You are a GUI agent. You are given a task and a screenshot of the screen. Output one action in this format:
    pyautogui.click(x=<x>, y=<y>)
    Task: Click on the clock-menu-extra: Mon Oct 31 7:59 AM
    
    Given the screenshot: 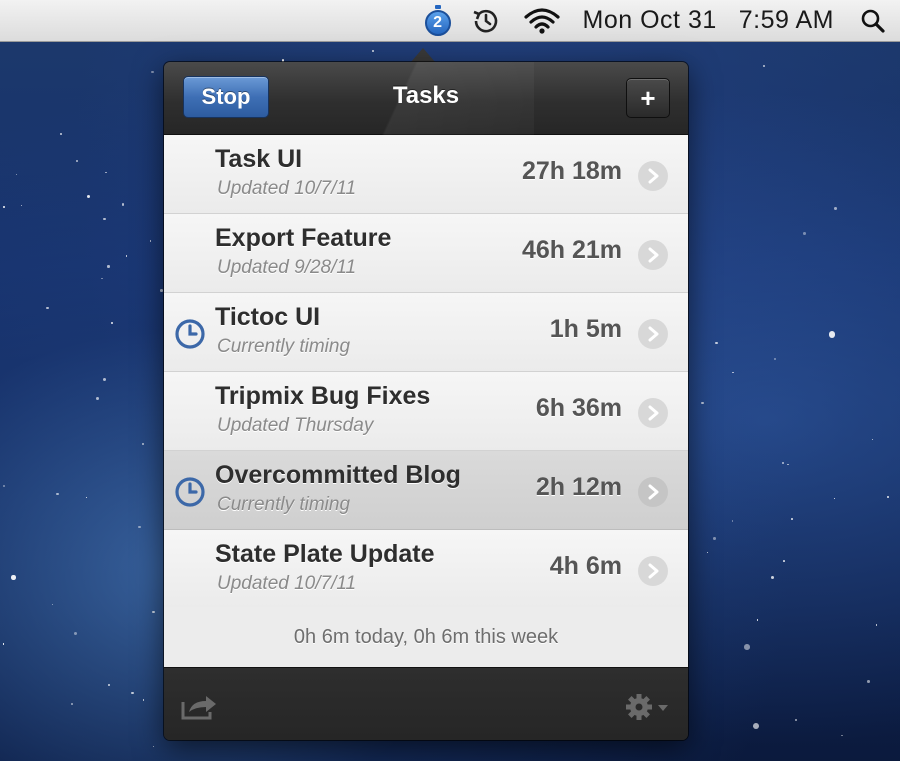 What is the action you would take?
    pyautogui.click(x=708, y=21)
    